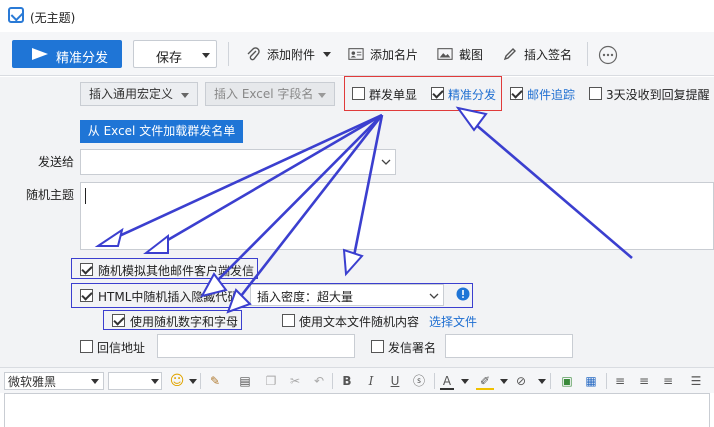  What do you see at coordinates (245, 381) in the screenshot?
I see `paste-icon: ▤` at bounding box center [245, 381].